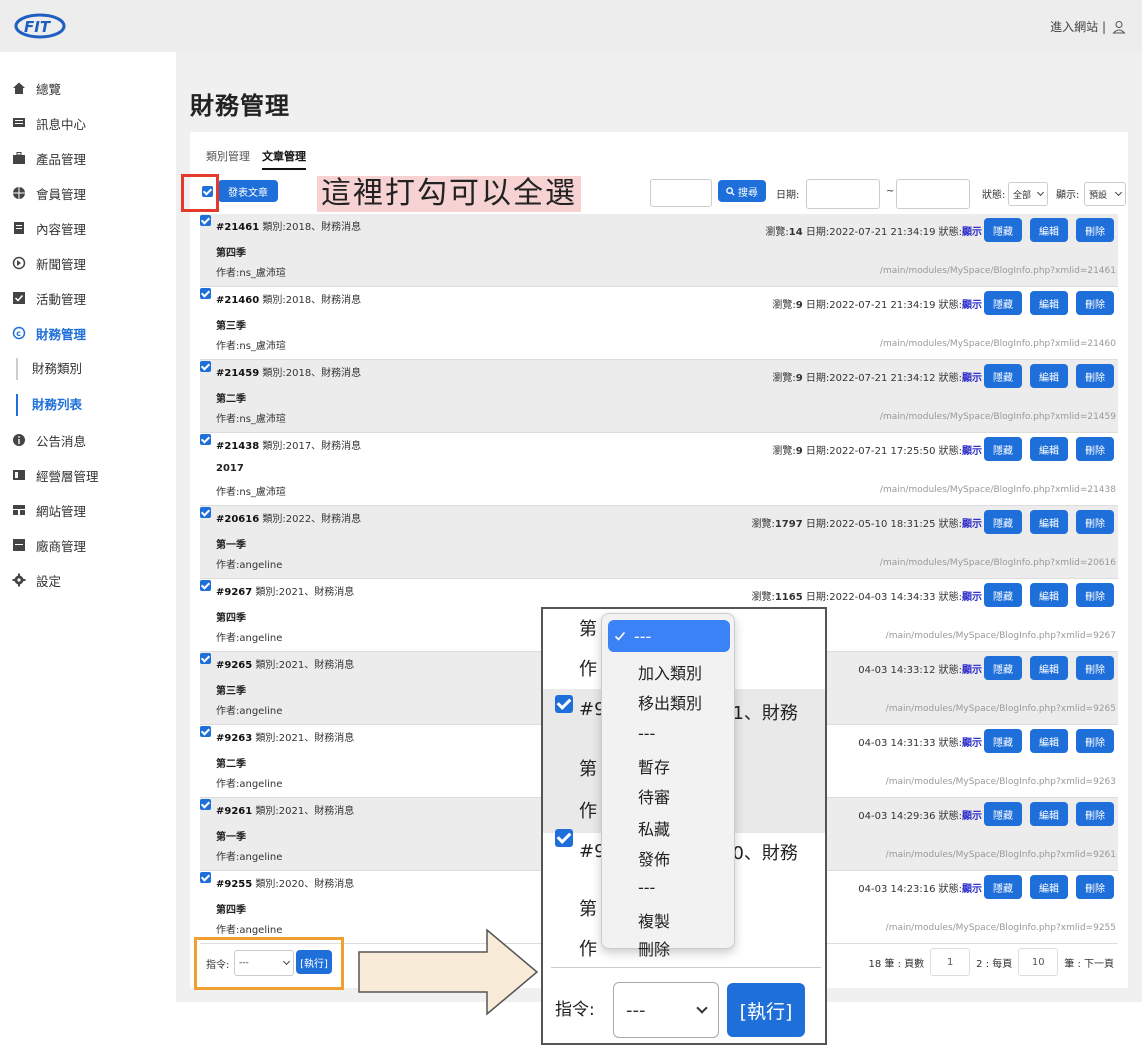 Image resolution: width=1142 pixels, height=1048 pixels. What do you see at coordinates (228, 159) in the screenshot?
I see `tab-category-management: 類別管理` at bounding box center [228, 159].